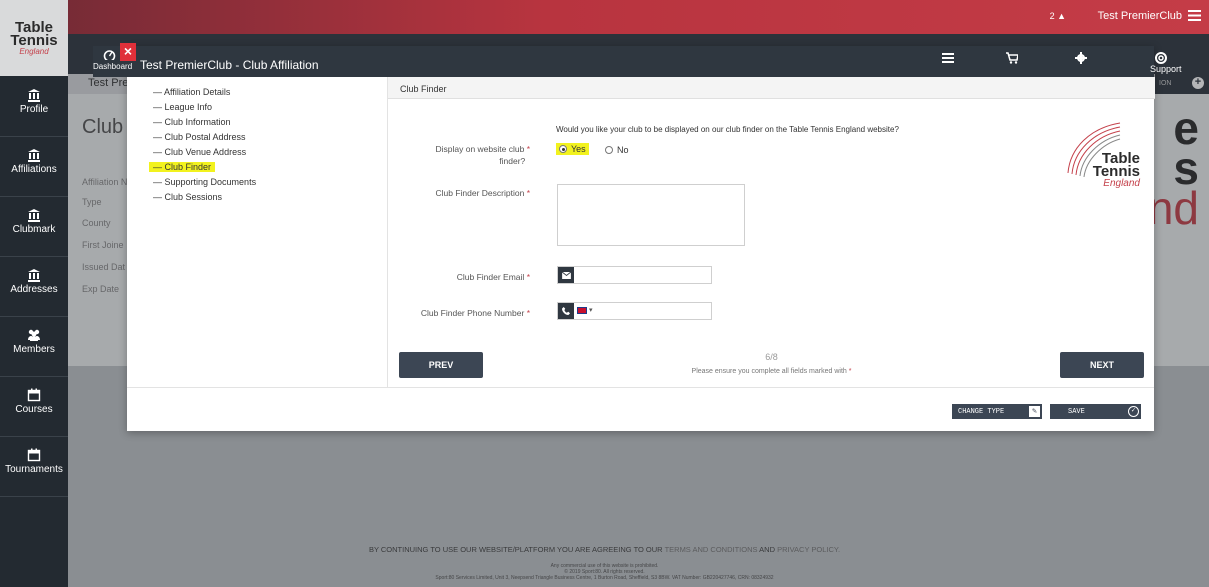 The width and height of the screenshot is (1209, 587). I want to click on phone-field: ▾, so click(634, 311).